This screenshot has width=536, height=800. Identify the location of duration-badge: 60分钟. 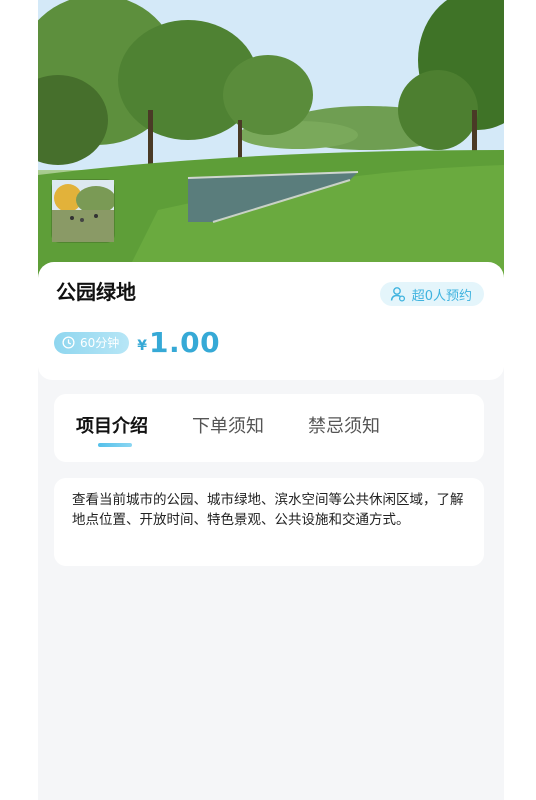
(92, 342).